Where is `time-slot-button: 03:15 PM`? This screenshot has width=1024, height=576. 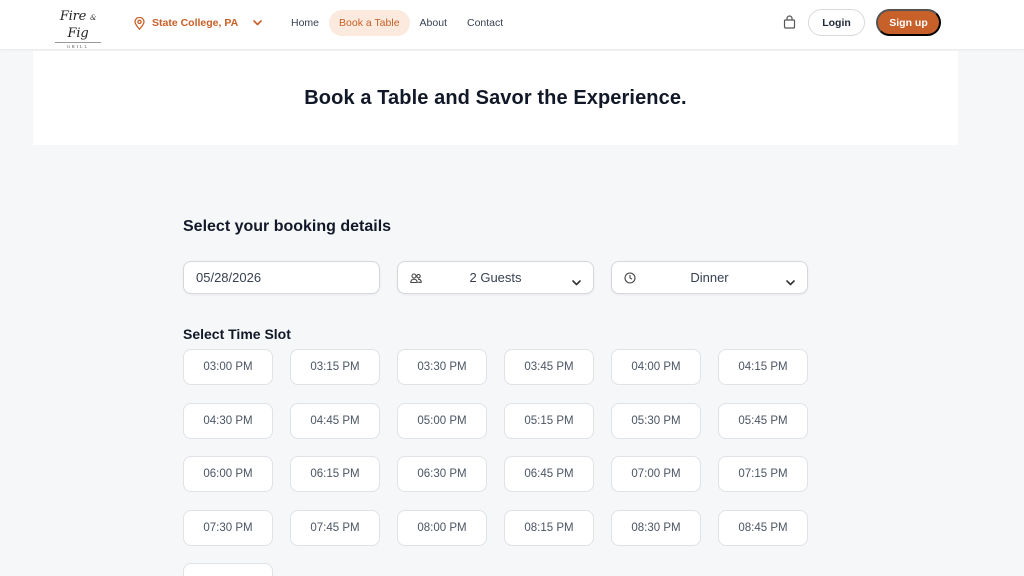
time-slot-button: 03:15 PM is located at coordinates (335, 367).